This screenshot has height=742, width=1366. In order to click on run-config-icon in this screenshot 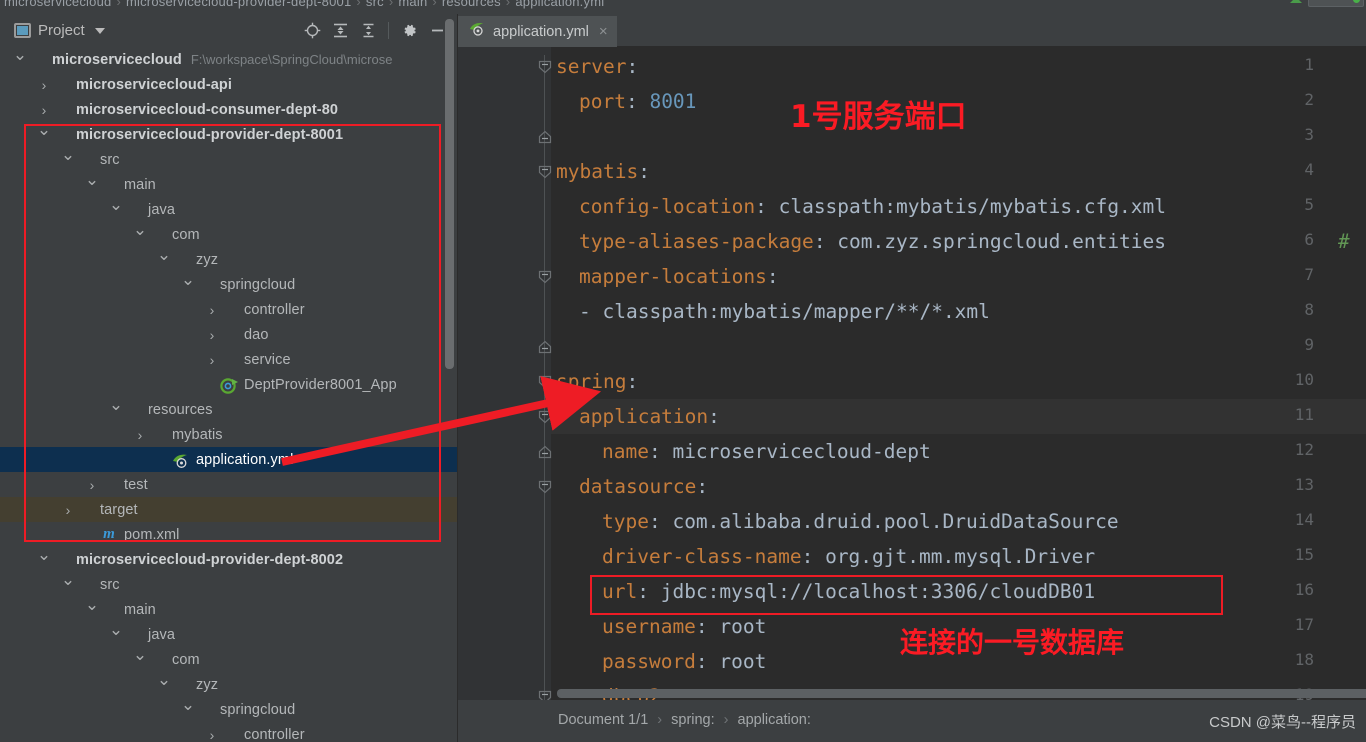, I will do `click(1296, 1)`.